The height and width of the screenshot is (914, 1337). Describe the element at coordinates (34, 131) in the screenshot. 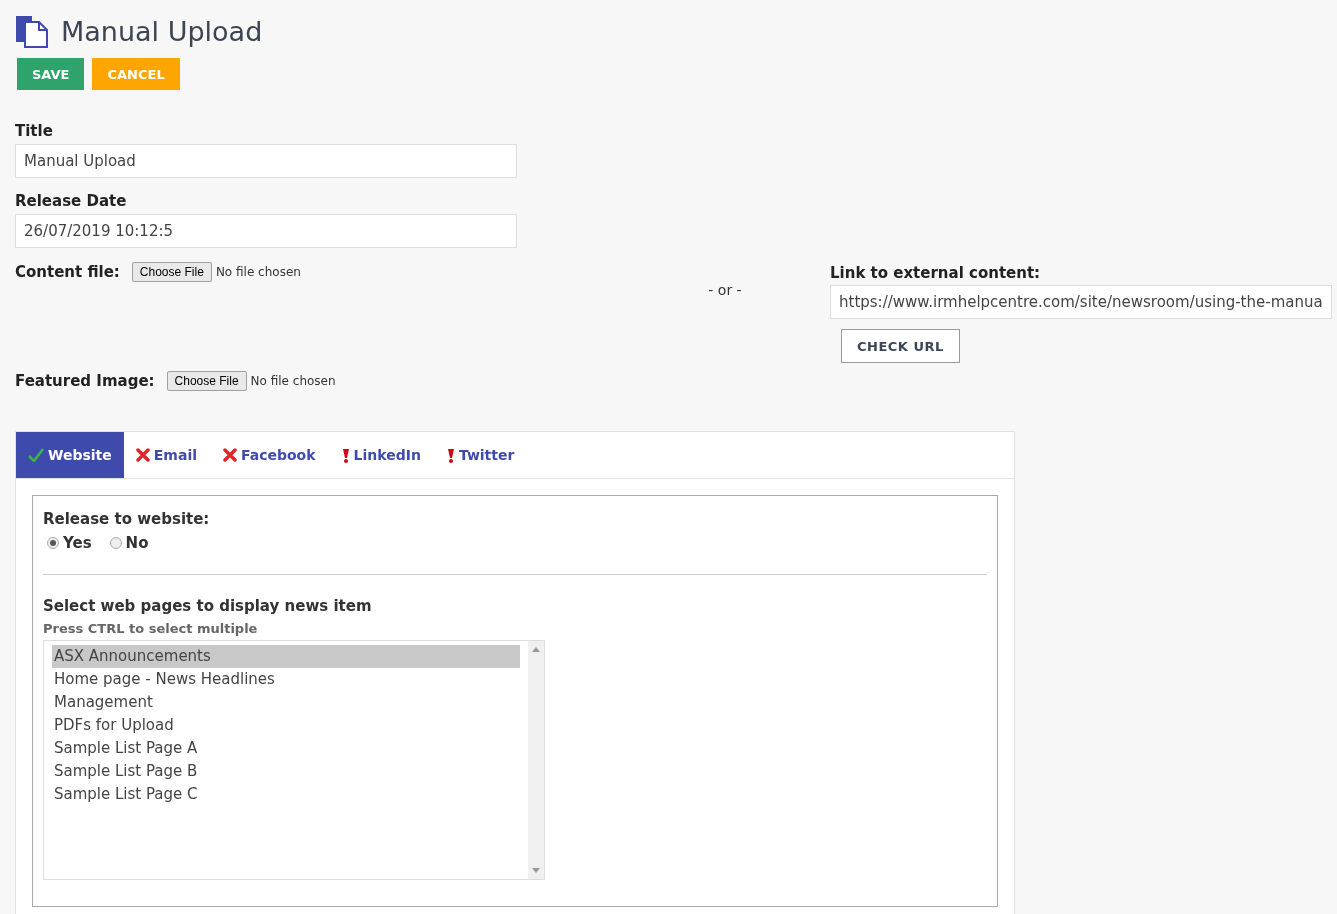

I see `field-label: Title` at that location.